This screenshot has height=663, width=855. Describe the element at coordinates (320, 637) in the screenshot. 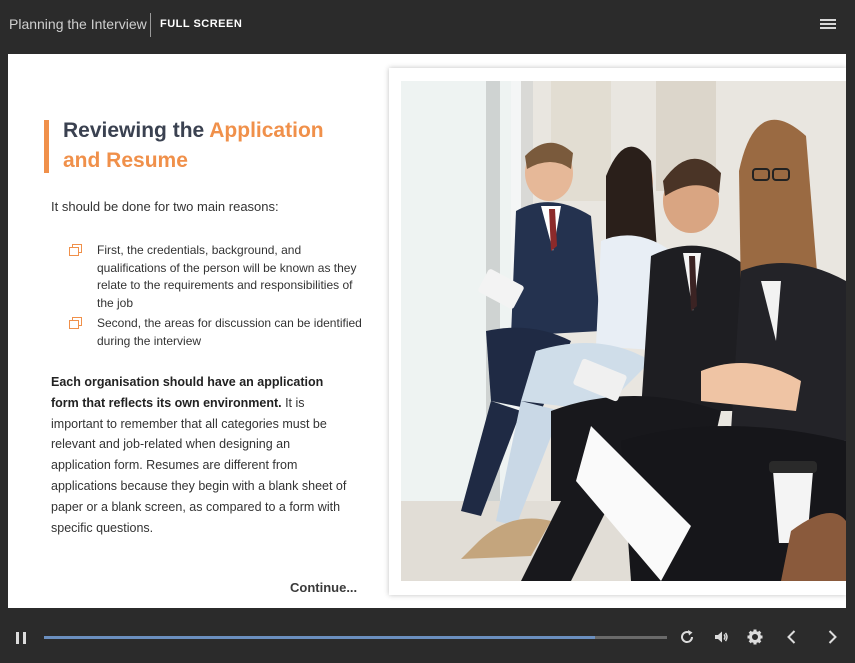

I see `progress-fill` at that location.